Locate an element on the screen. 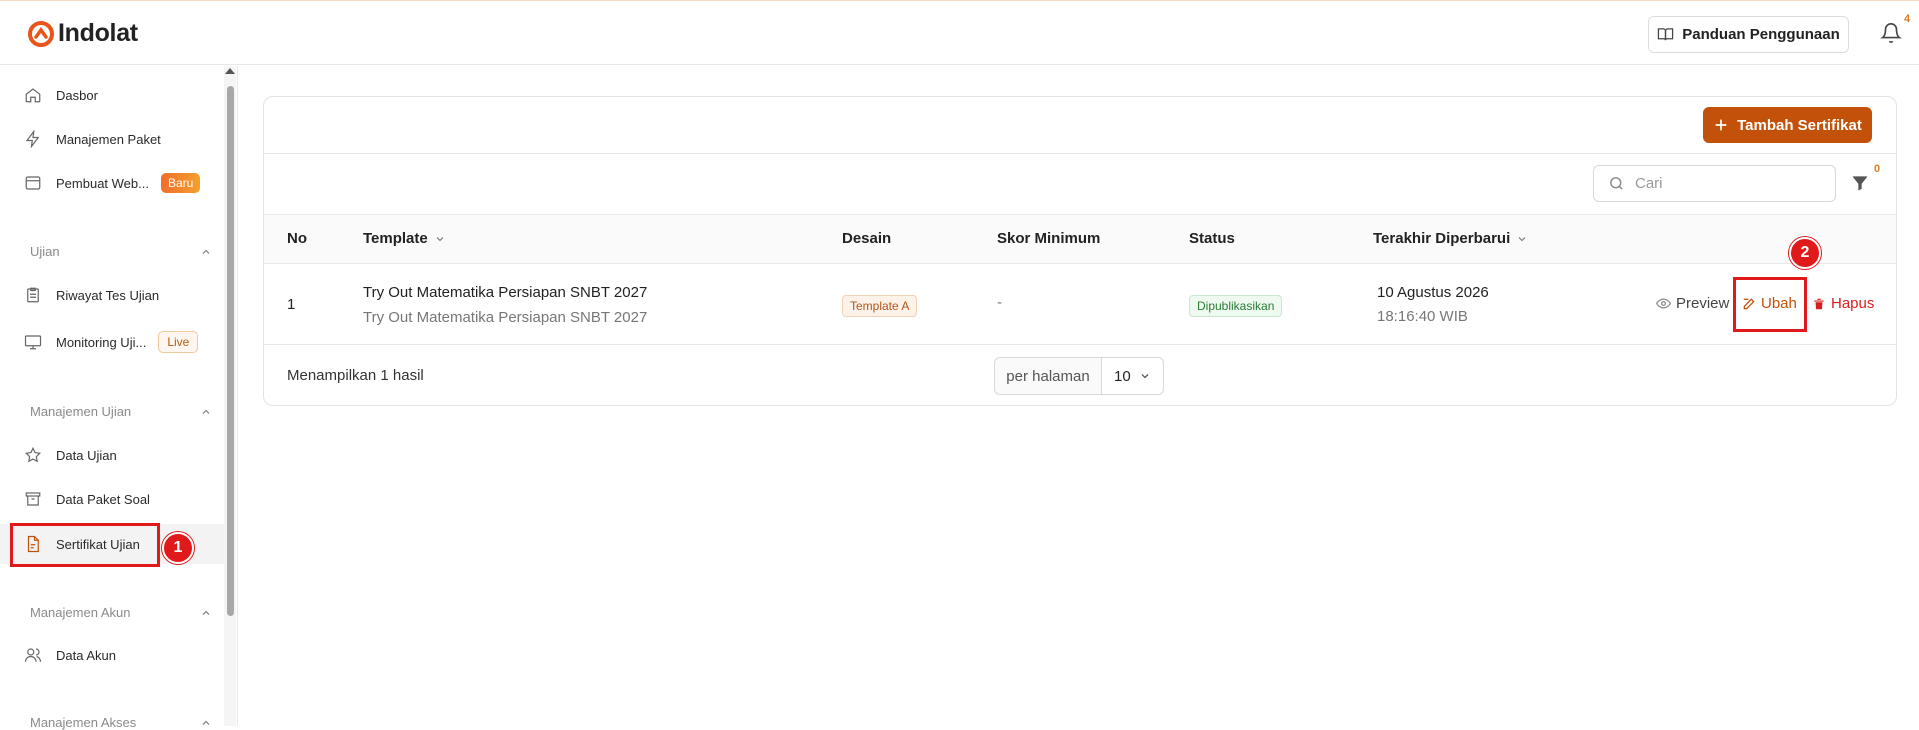 This screenshot has width=1919, height=730. column-header-no: No is located at coordinates (297, 238).